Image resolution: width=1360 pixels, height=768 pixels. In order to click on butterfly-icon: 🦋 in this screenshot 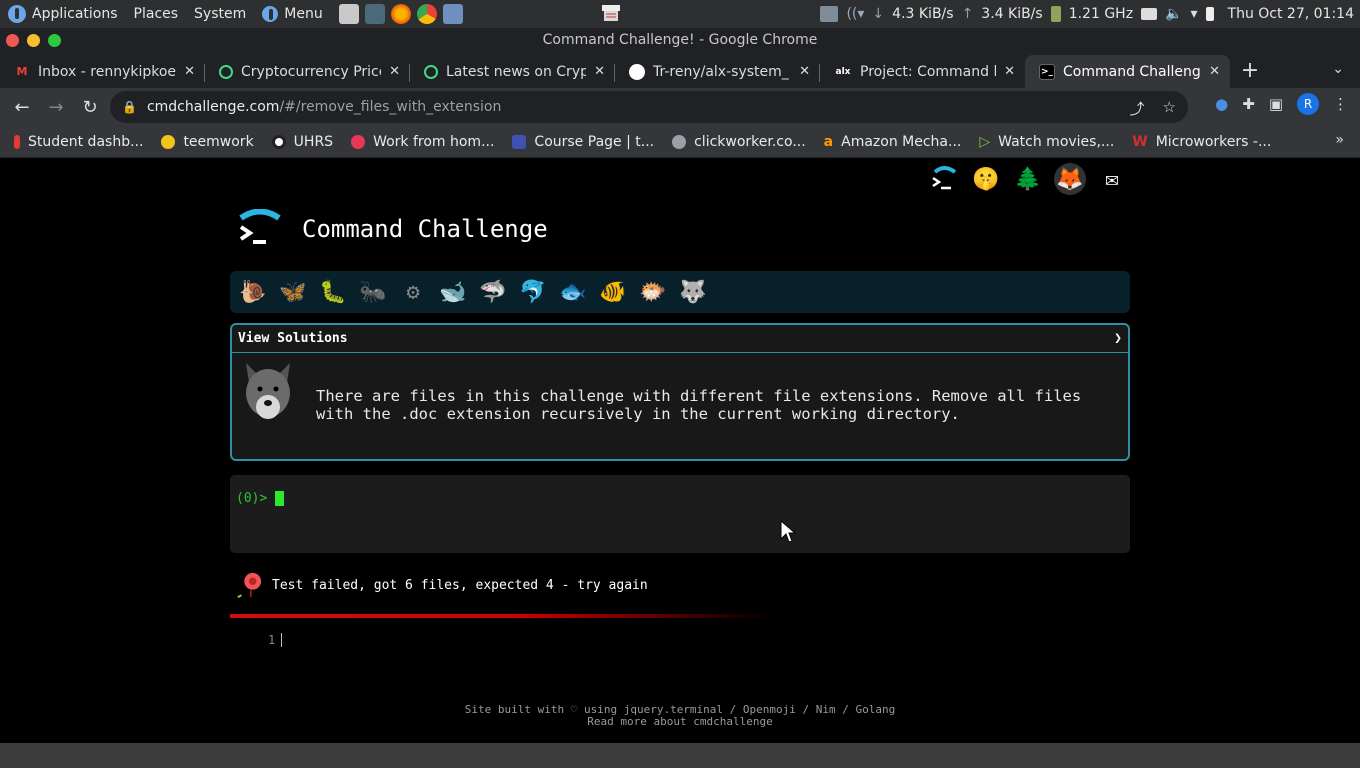, I will do `click(293, 292)`.